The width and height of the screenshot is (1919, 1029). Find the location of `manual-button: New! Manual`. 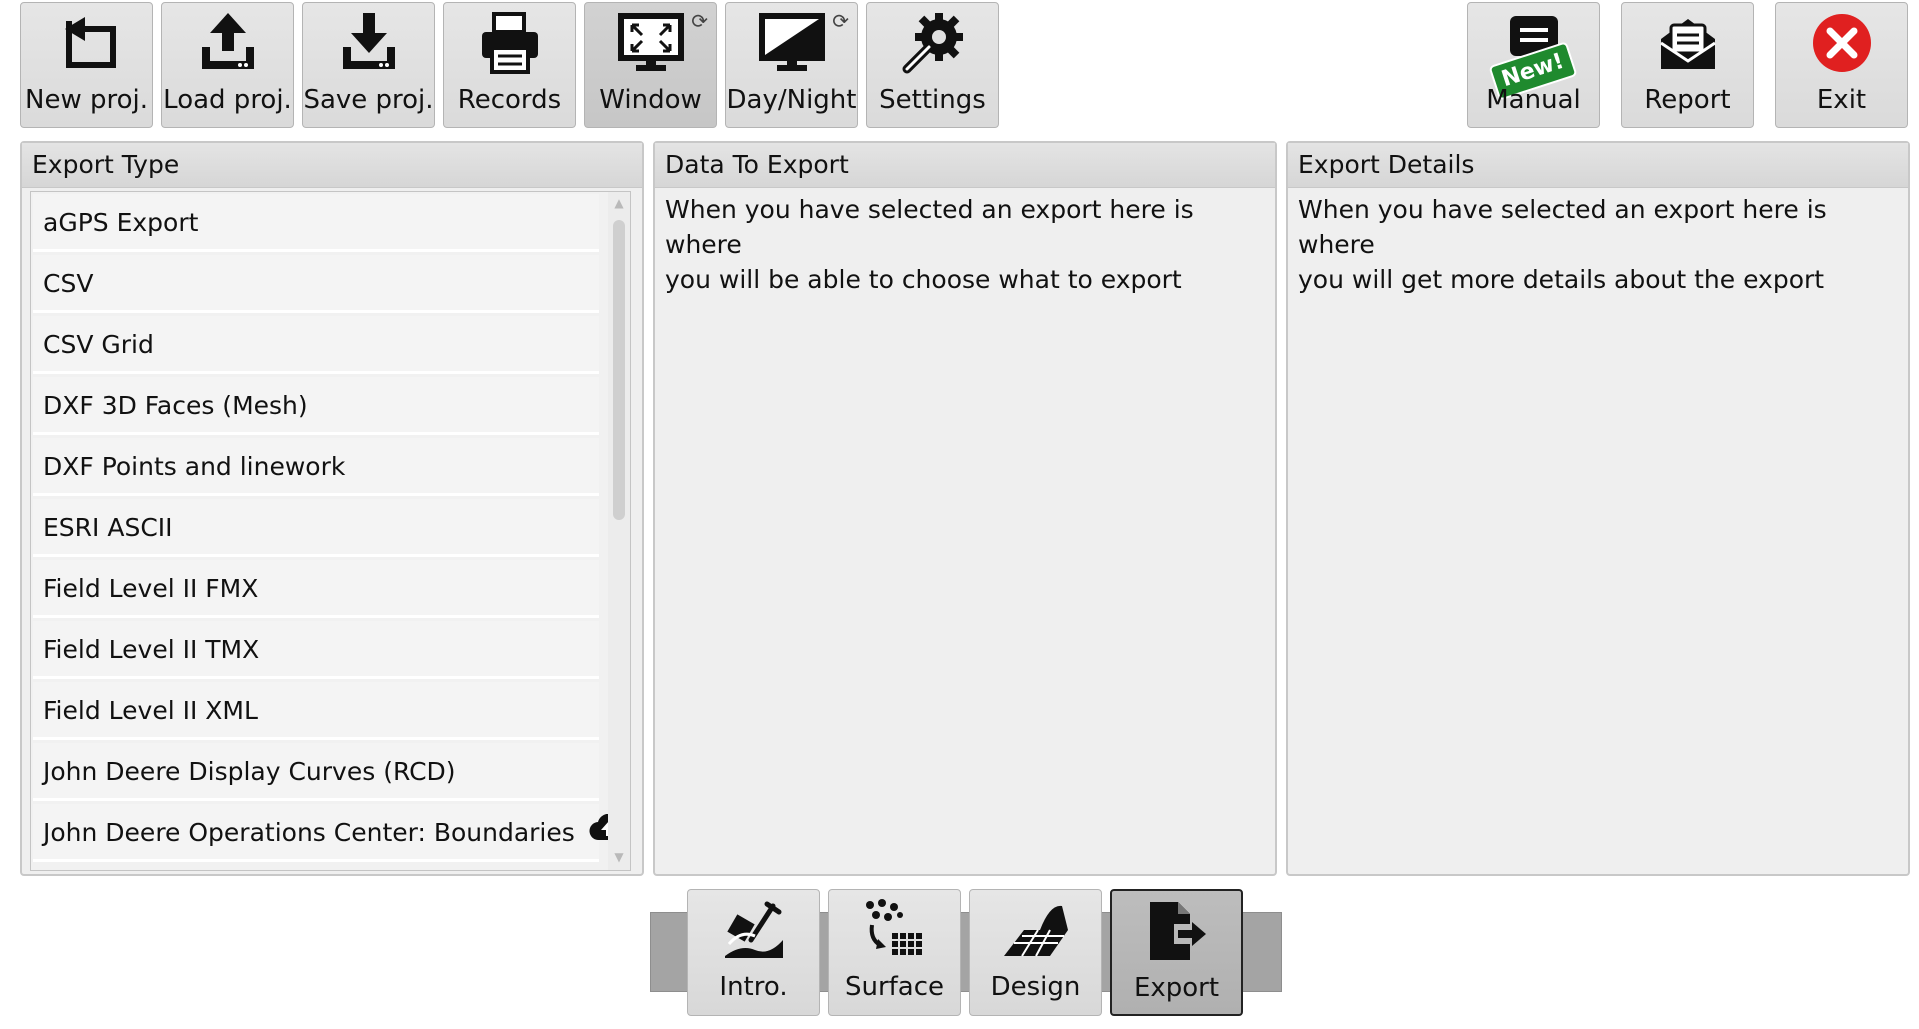

manual-button: New! Manual is located at coordinates (1533, 65).